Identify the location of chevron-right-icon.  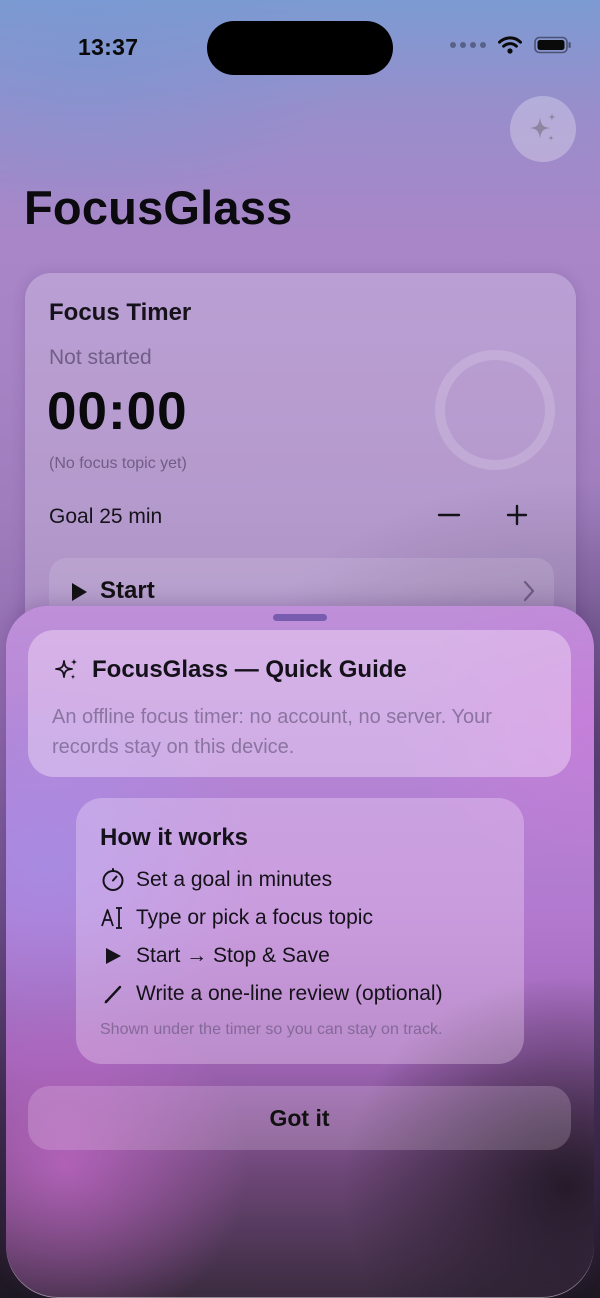
(529, 591).